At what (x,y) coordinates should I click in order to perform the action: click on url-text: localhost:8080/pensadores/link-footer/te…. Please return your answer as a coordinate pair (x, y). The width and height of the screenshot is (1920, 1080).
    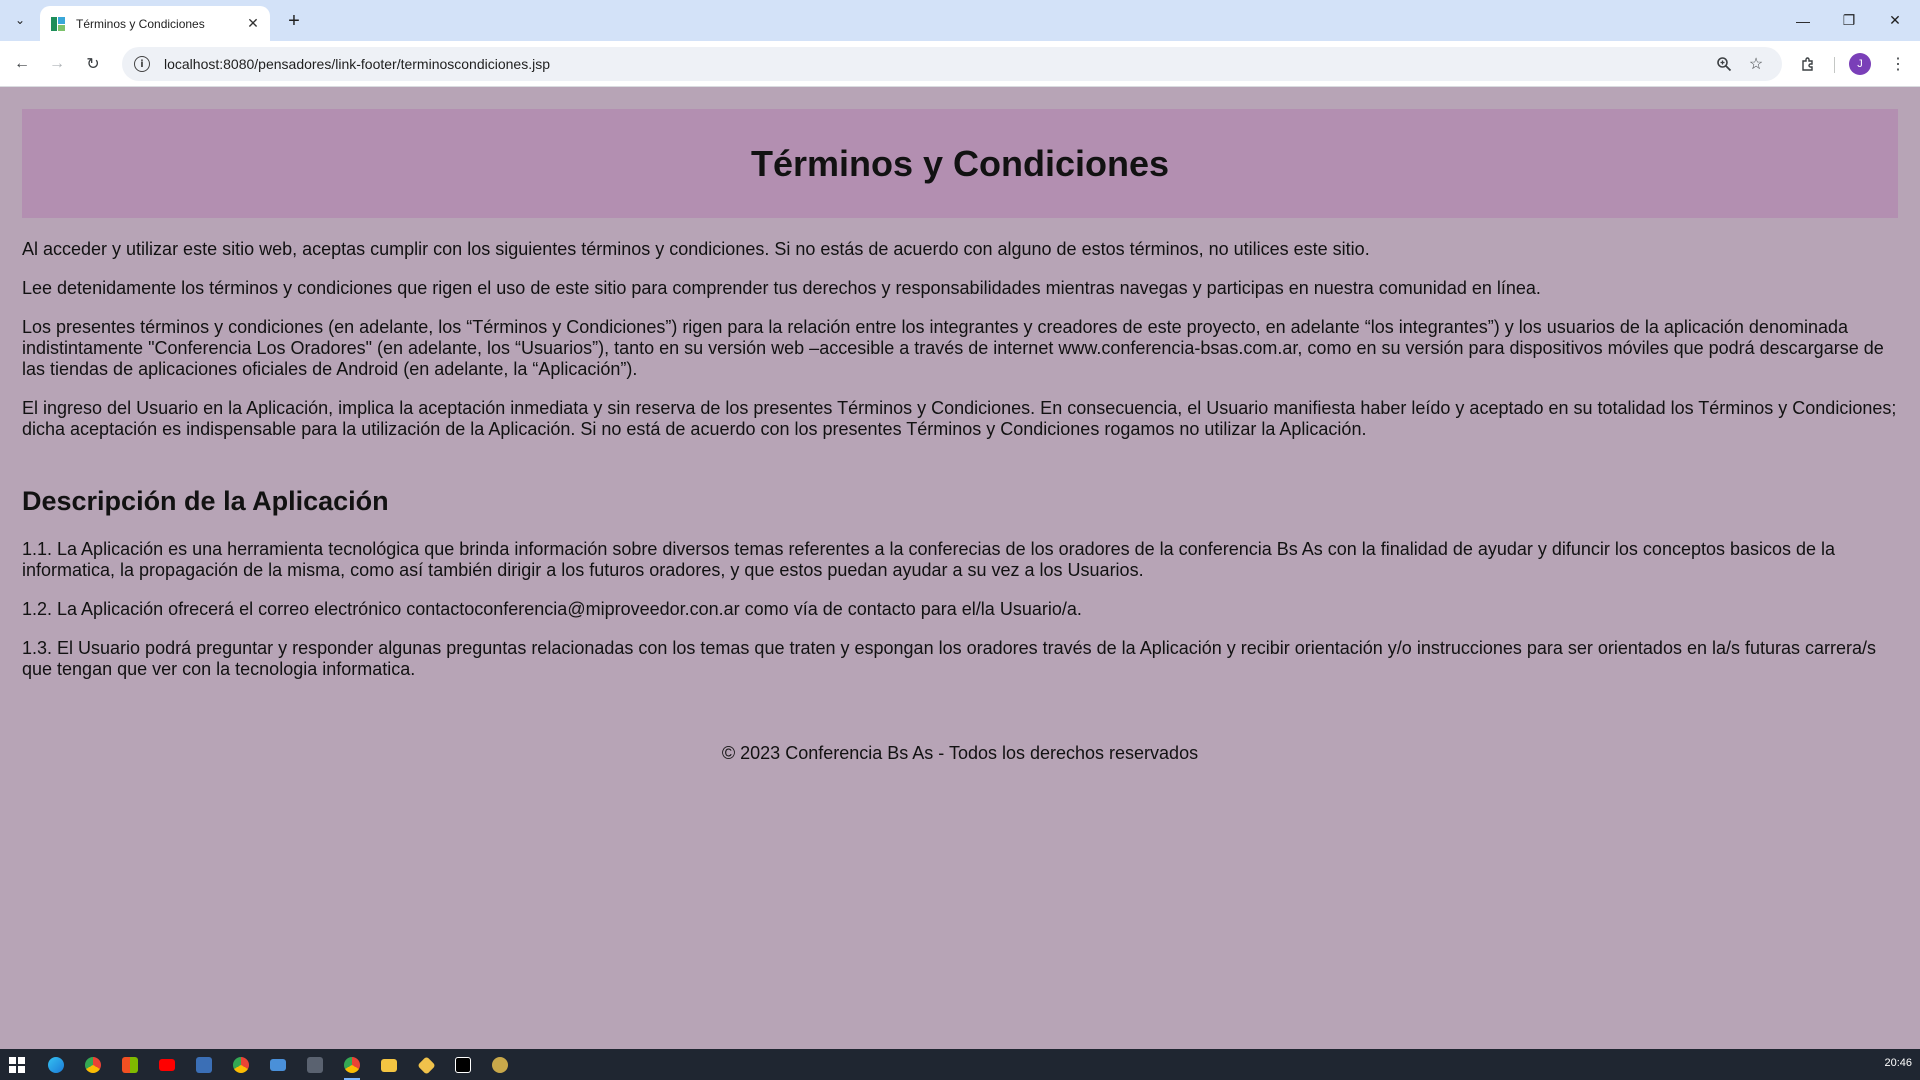
    Looking at the image, I should click on (935, 64).